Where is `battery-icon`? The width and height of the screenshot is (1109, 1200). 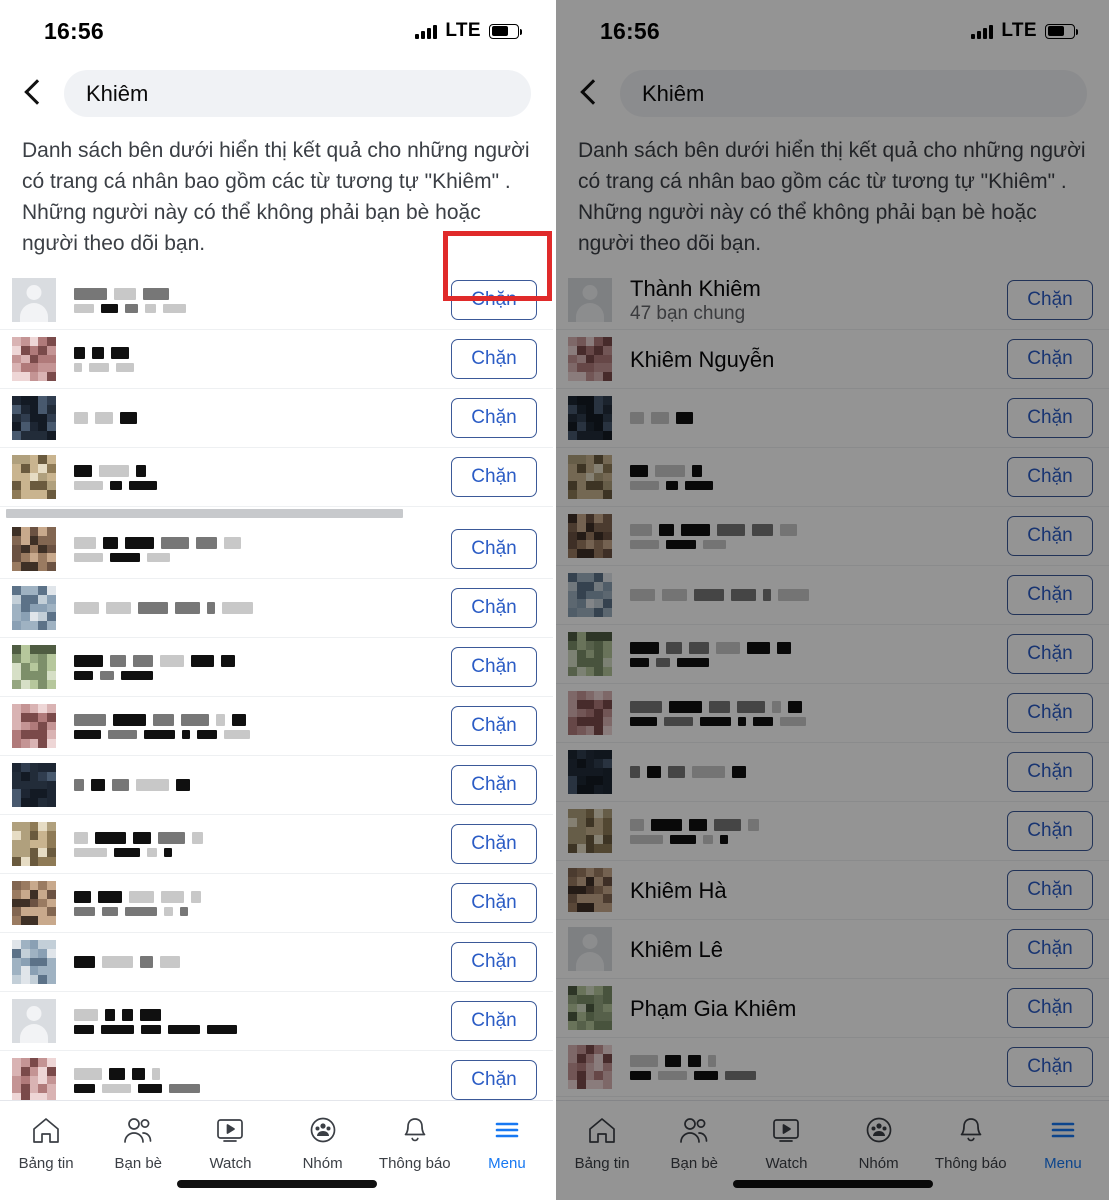
battery-icon is located at coordinates (506, 31).